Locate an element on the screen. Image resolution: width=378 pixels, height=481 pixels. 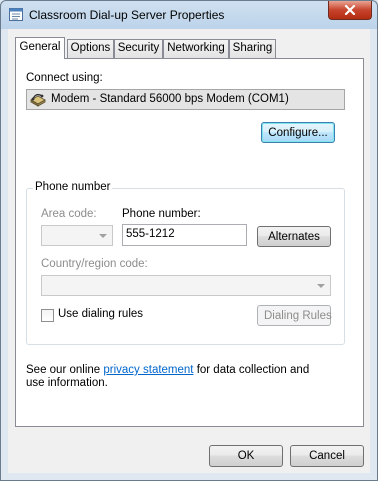
close-icon is located at coordinates (350, 10).